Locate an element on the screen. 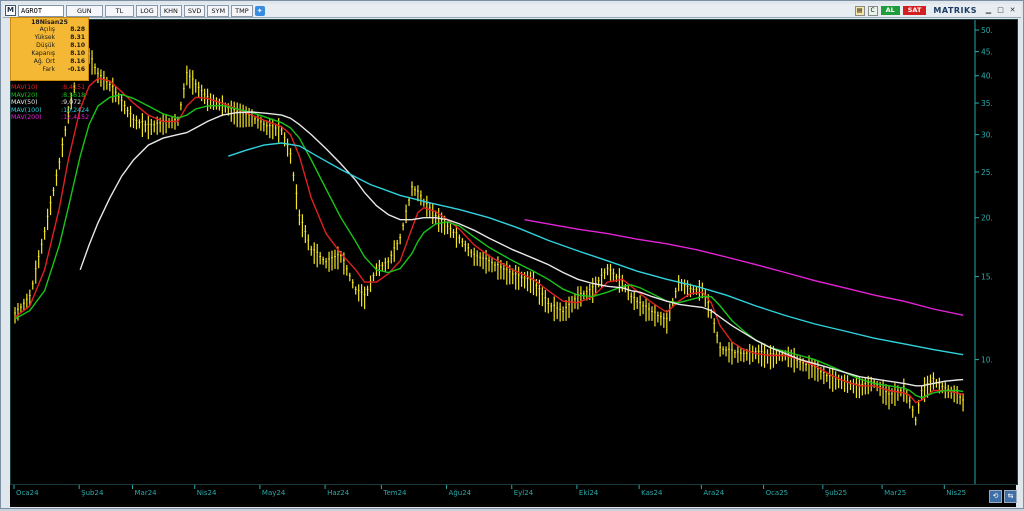 The image size is (1024, 511). x-tick-label: Eki24 is located at coordinates (589, 493).